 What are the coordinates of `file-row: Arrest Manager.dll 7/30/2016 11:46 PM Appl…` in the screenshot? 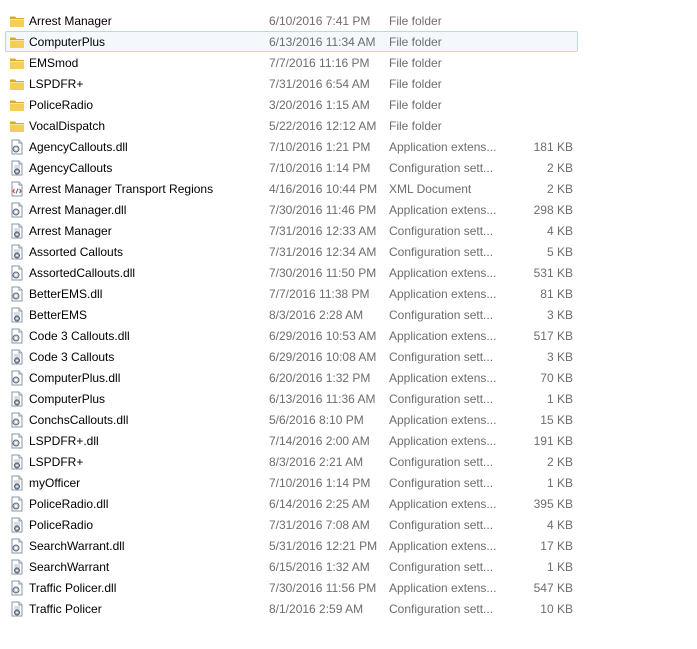 It's located at (291, 209).